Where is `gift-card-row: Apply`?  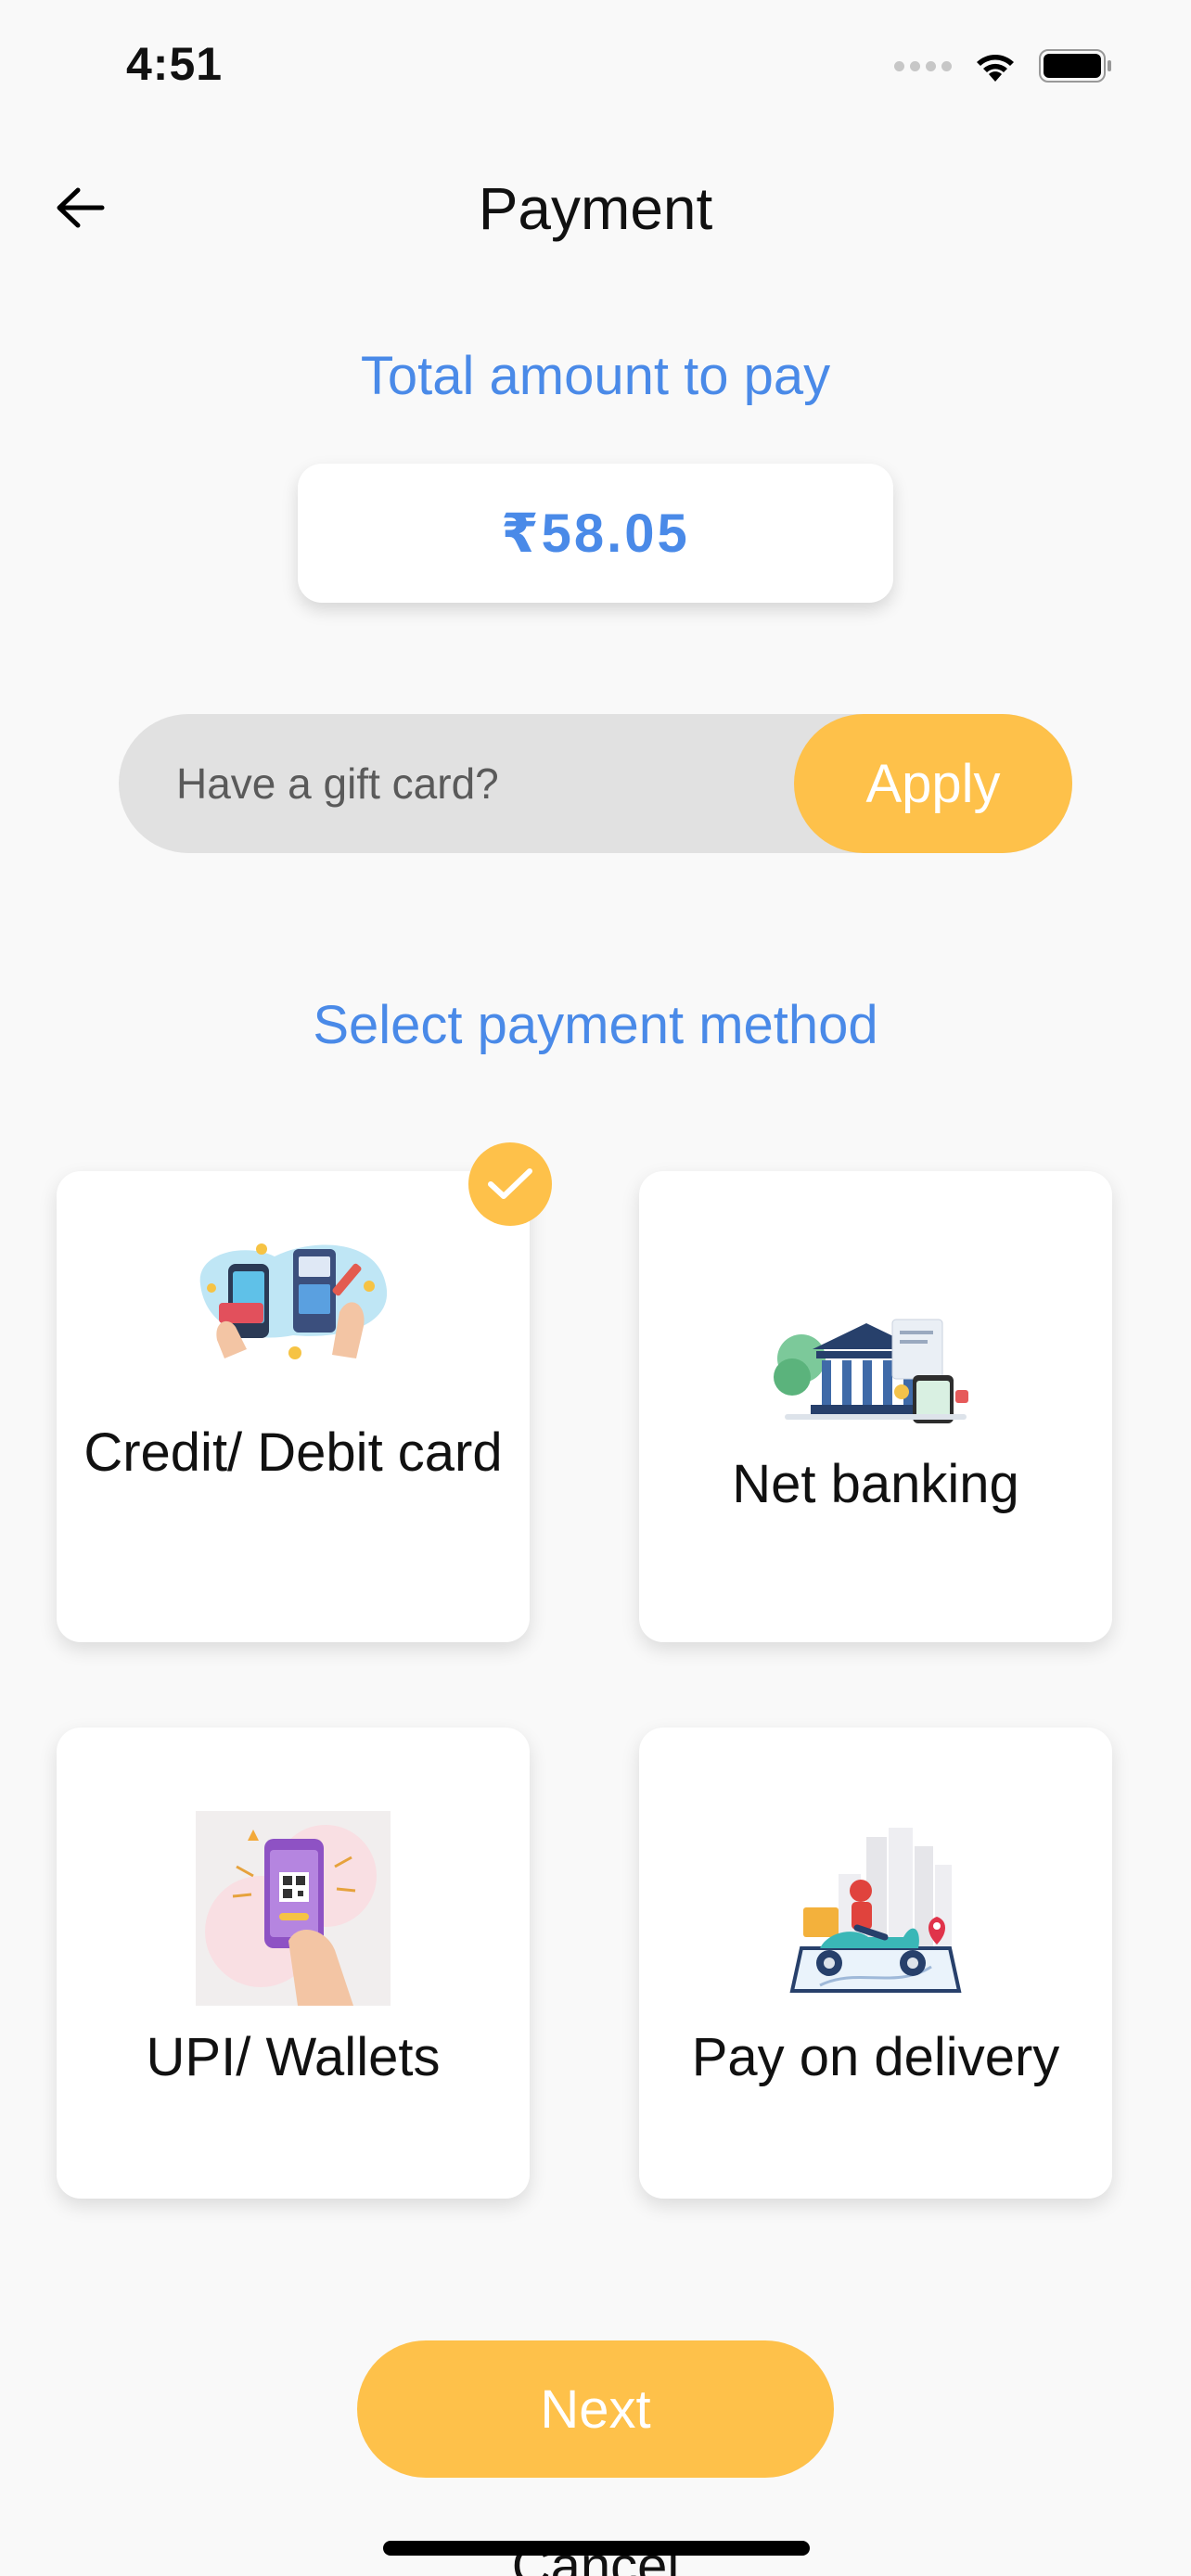 gift-card-row: Apply is located at coordinates (595, 783).